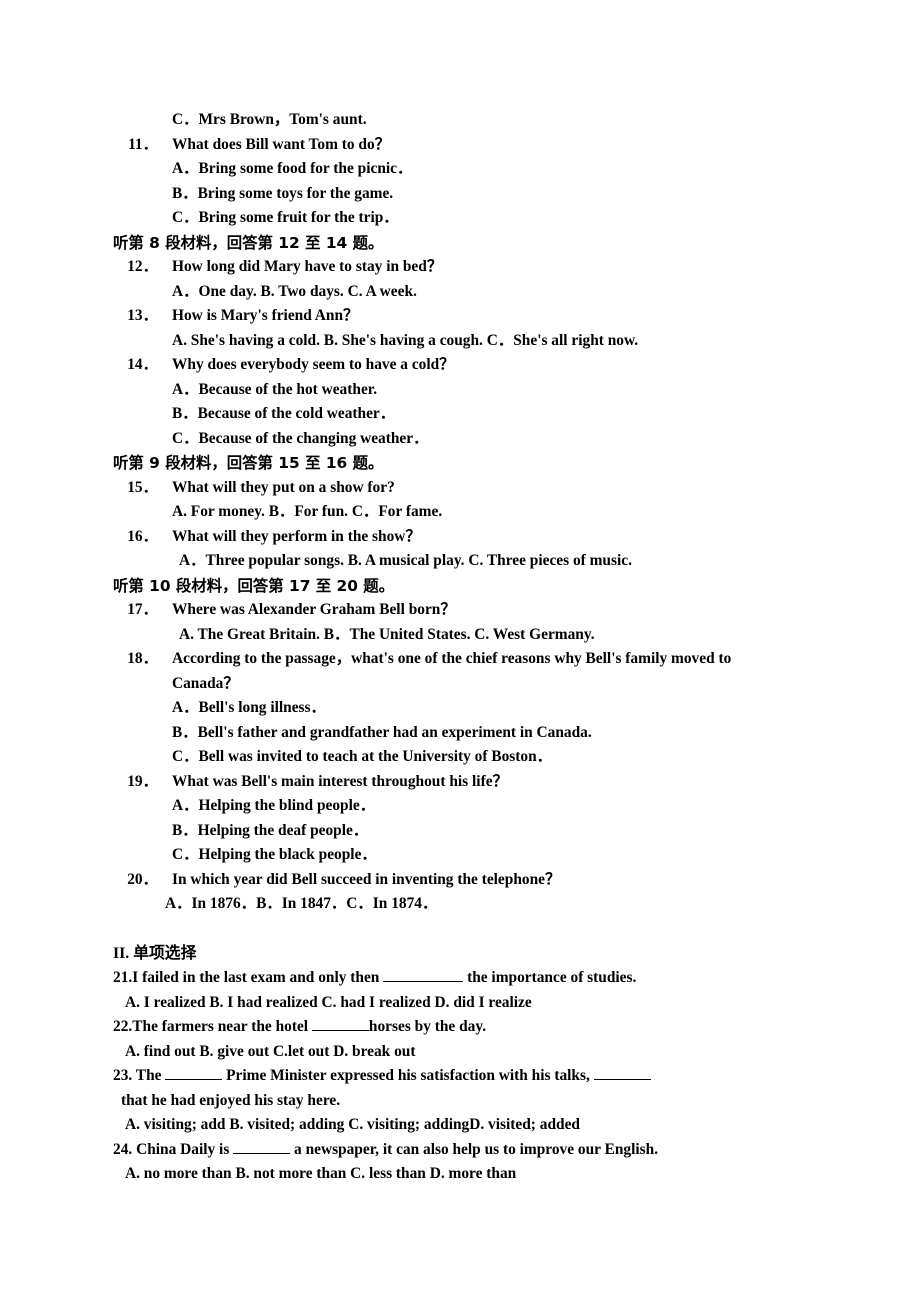 The width and height of the screenshot is (920, 1302). Describe the element at coordinates (281, 144) in the screenshot. I see `question-11-text: What does Bill want Tom to do？` at that location.